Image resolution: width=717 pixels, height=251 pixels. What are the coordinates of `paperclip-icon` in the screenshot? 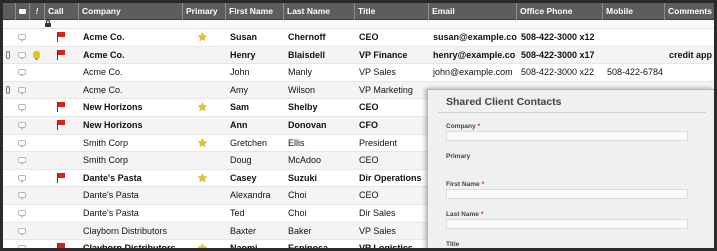 It's located at (8, 54).